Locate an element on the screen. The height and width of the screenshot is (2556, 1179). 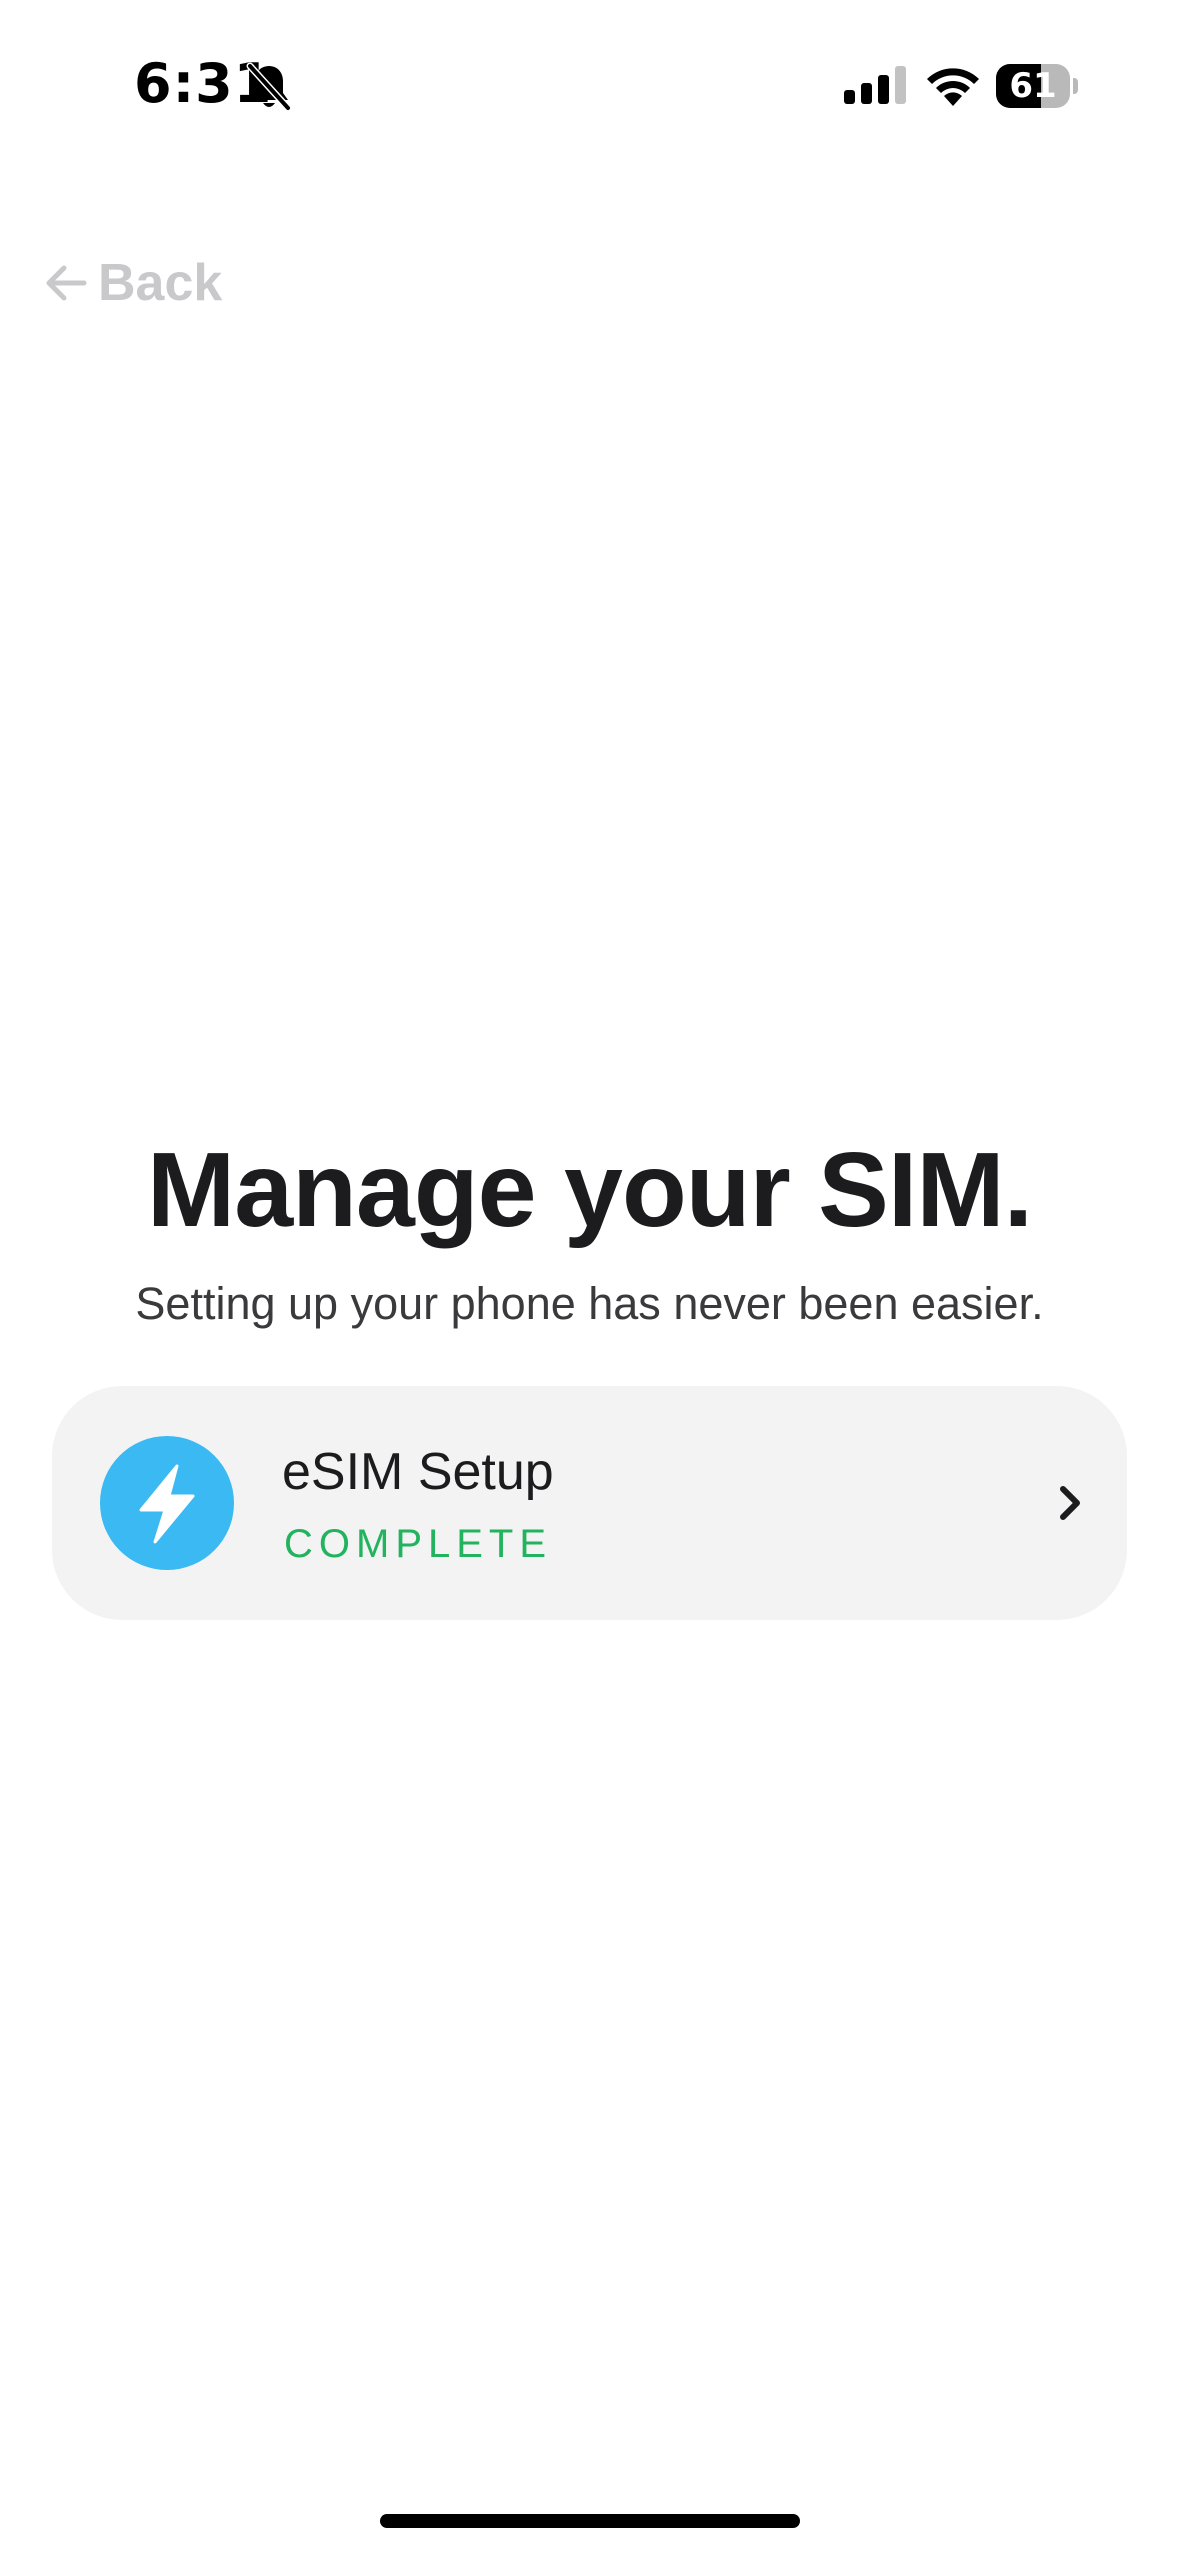
lightning-icon is located at coordinates (167, 1504).